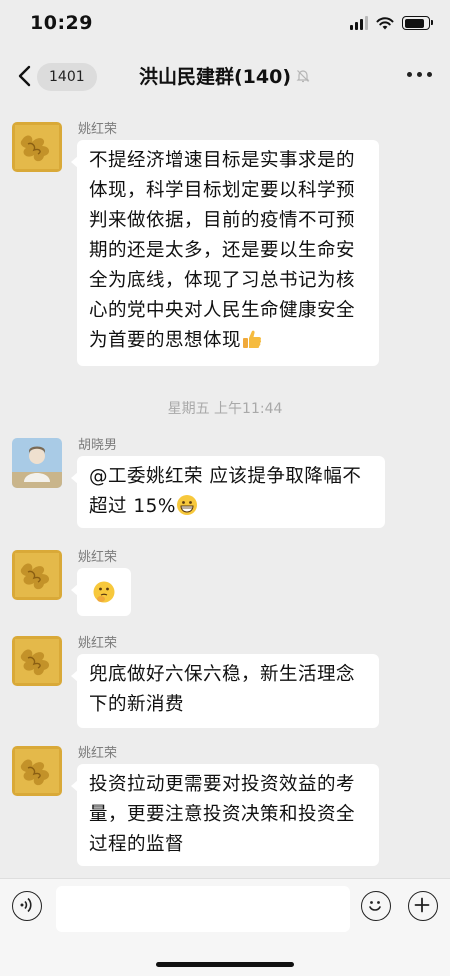  Describe the element at coordinates (215, 77) in the screenshot. I see `chat-title: 洪山民建群(140)` at that location.